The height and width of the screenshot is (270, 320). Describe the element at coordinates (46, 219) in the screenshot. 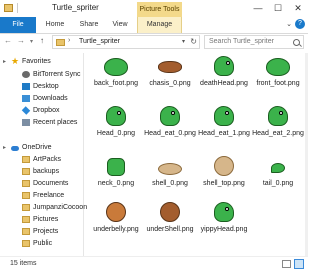

I see `sidebar-item-label: Pictures` at that location.